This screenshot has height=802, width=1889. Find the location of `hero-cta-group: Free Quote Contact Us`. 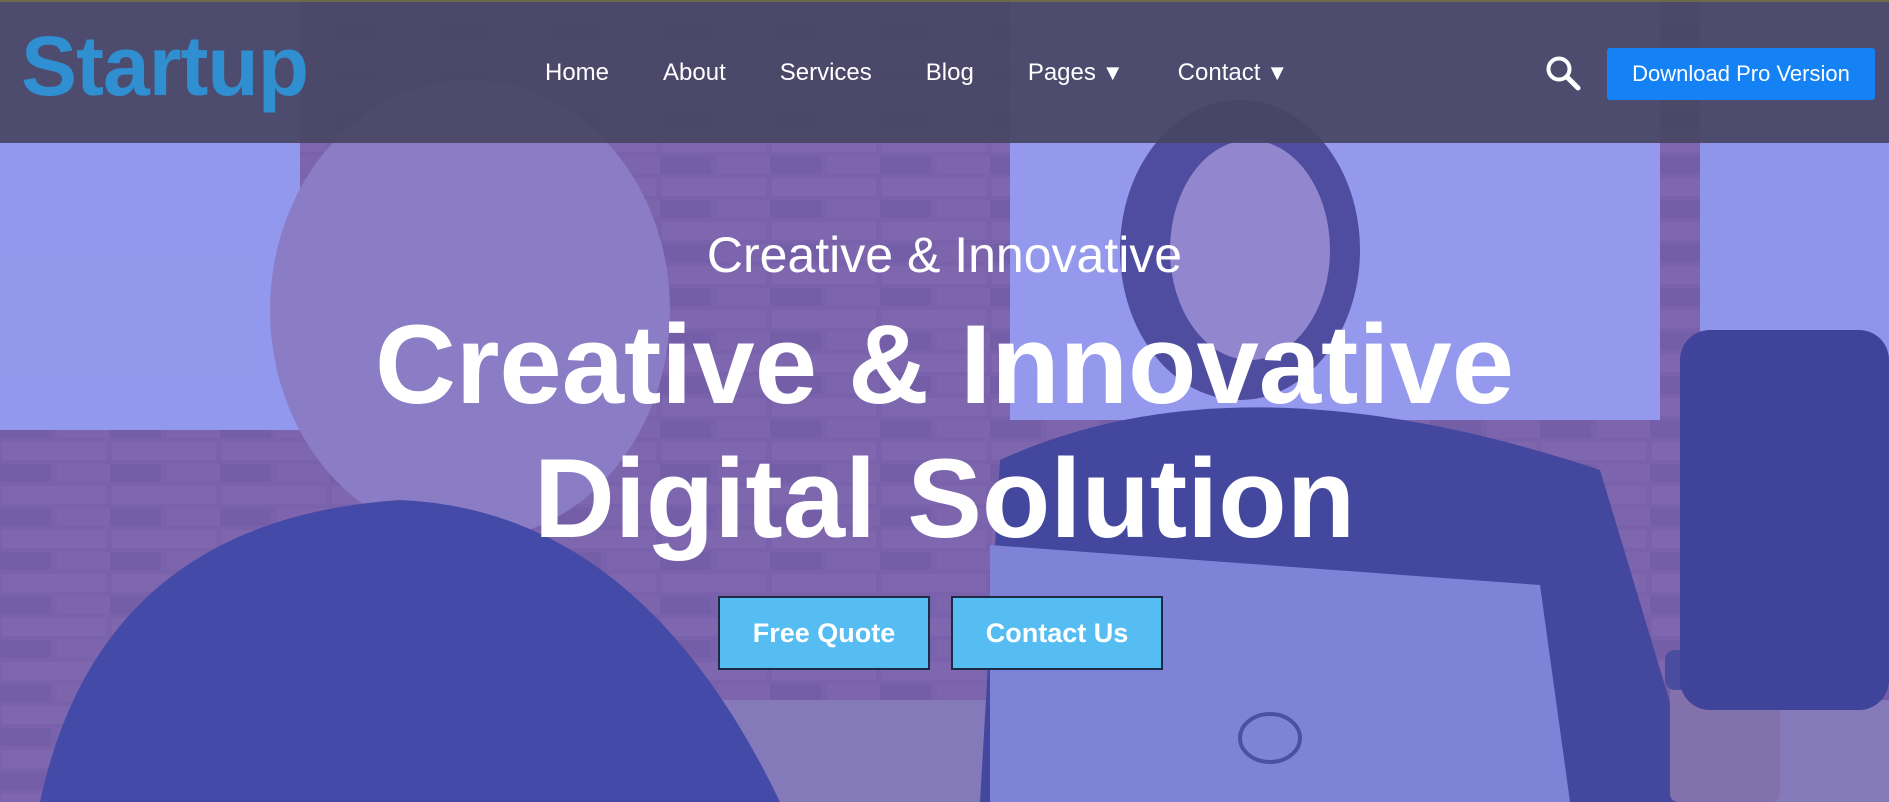

hero-cta-group: Free Quote Contact Us is located at coordinates (940, 633).